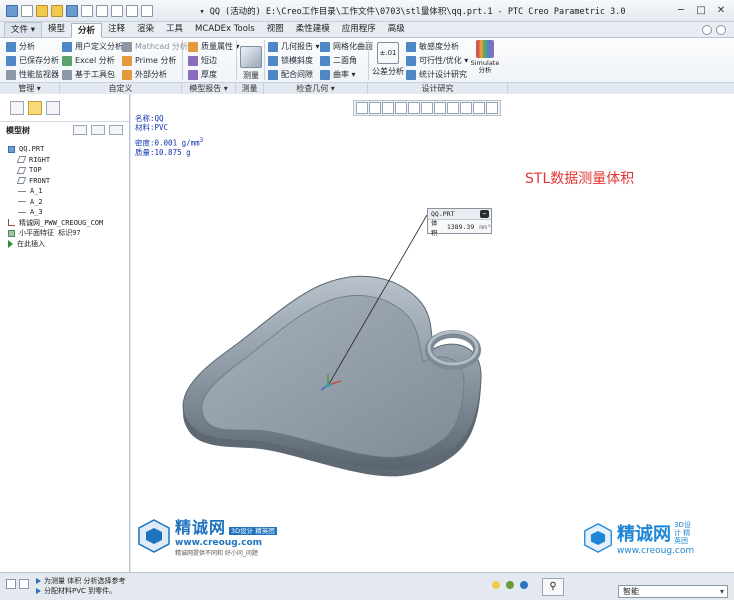 The width and height of the screenshot is (734, 600). What do you see at coordinates (32, 74) in the screenshot?
I see `performance-monitor-button: 性能监视器` at bounding box center [32, 74].